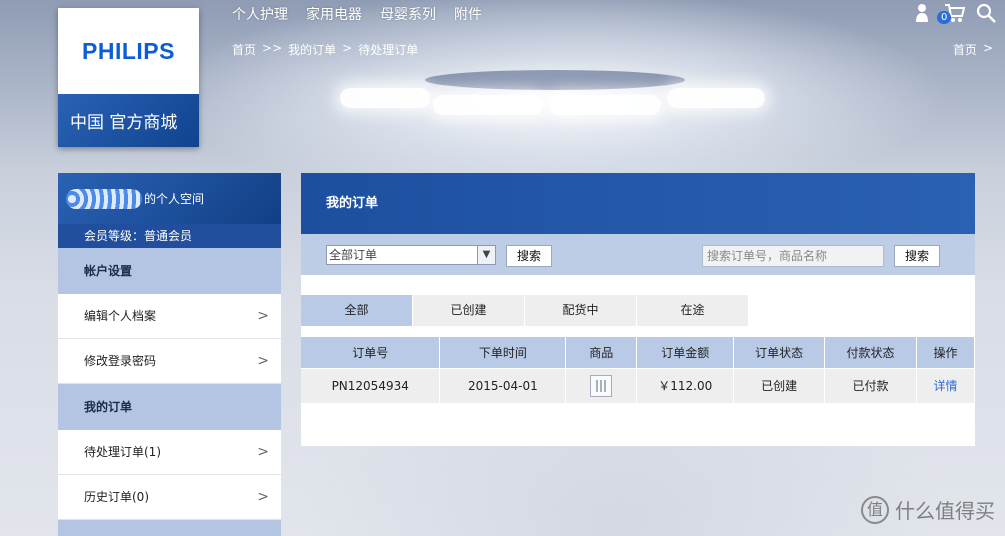 Image resolution: width=1005 pixels, height=536 pixels. Describe the element at coordinates (793, 256) in the screenshot. I see `order-search-input: 搜索订单号，商品名称` at that location.